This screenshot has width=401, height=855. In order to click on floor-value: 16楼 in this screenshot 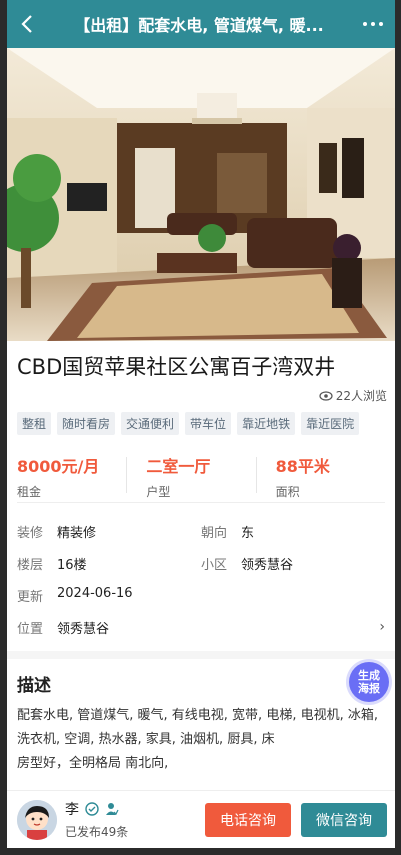, I will do `click(72, 565)`.